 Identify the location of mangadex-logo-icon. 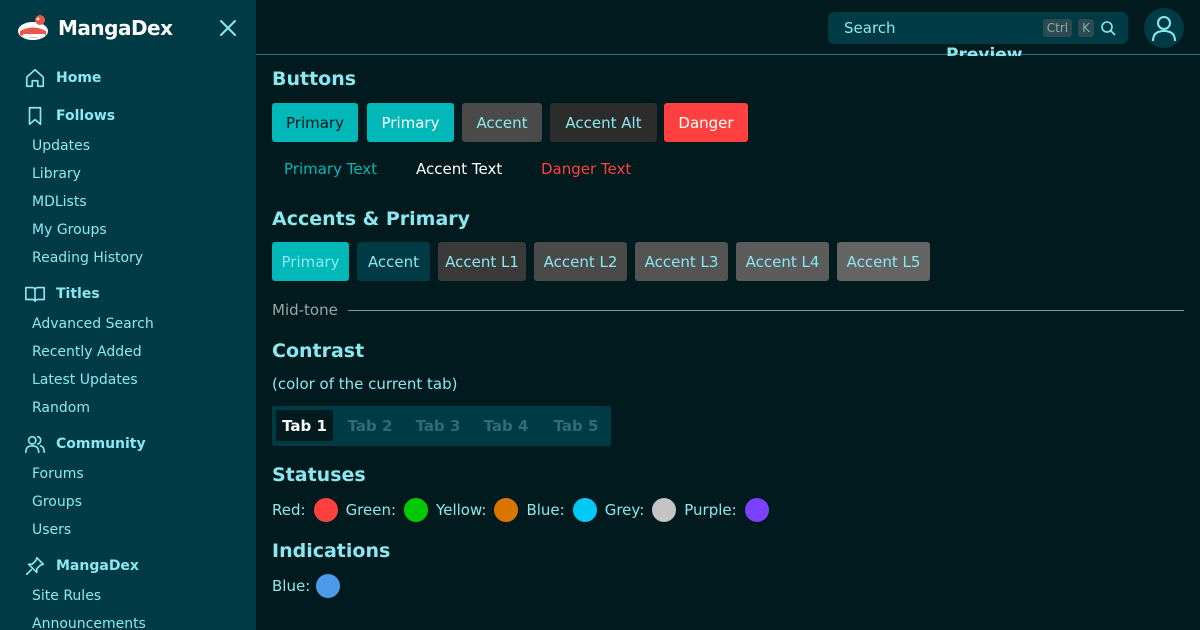
(33, 27).